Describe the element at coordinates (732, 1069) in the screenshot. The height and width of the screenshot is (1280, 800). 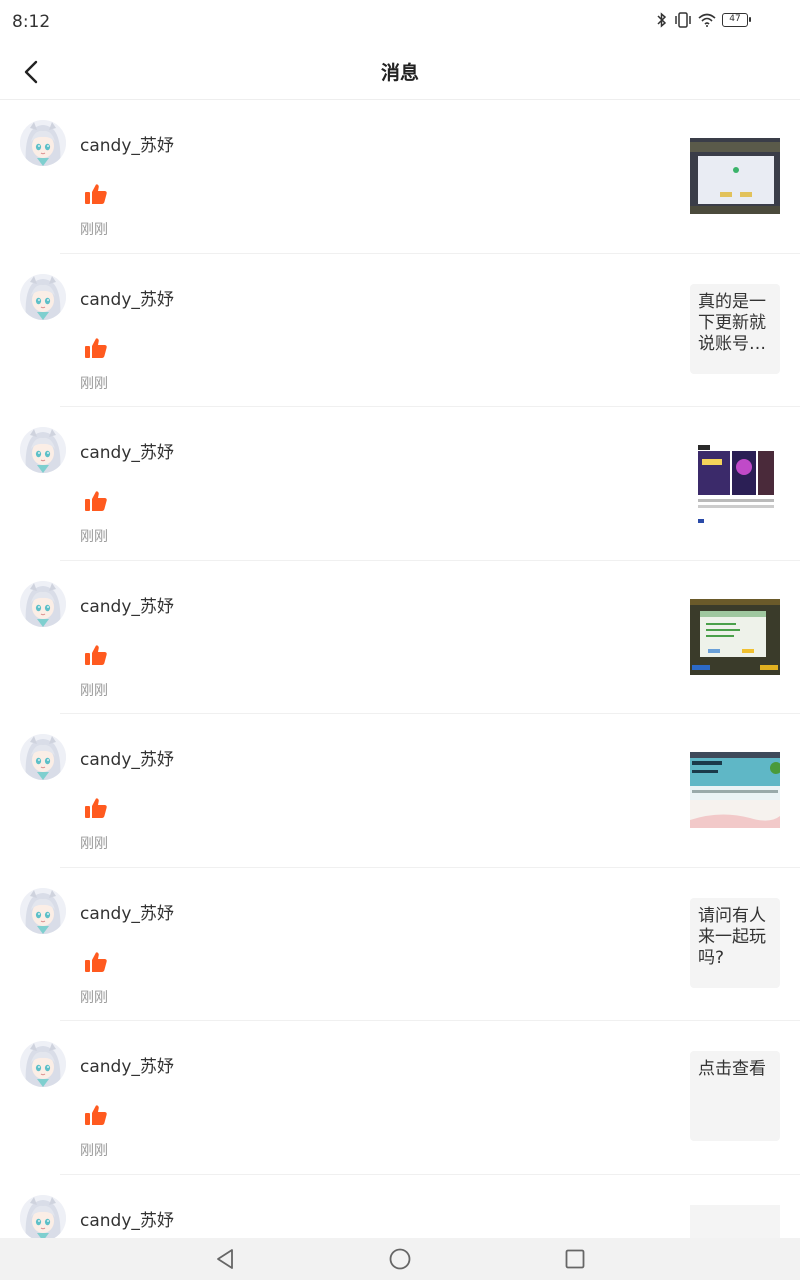
I see `preview-text: 点击查看` at that location.